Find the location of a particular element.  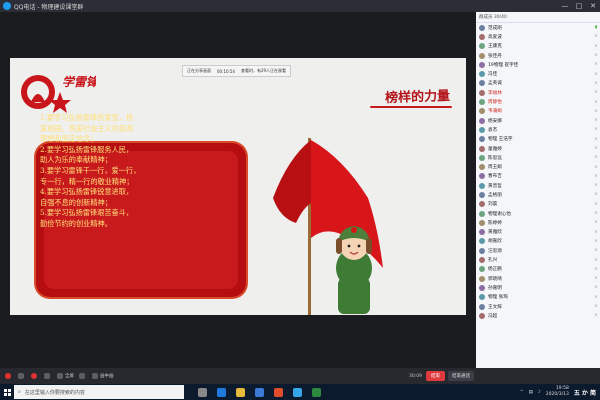

start-button is located at coordinates (7, 392).